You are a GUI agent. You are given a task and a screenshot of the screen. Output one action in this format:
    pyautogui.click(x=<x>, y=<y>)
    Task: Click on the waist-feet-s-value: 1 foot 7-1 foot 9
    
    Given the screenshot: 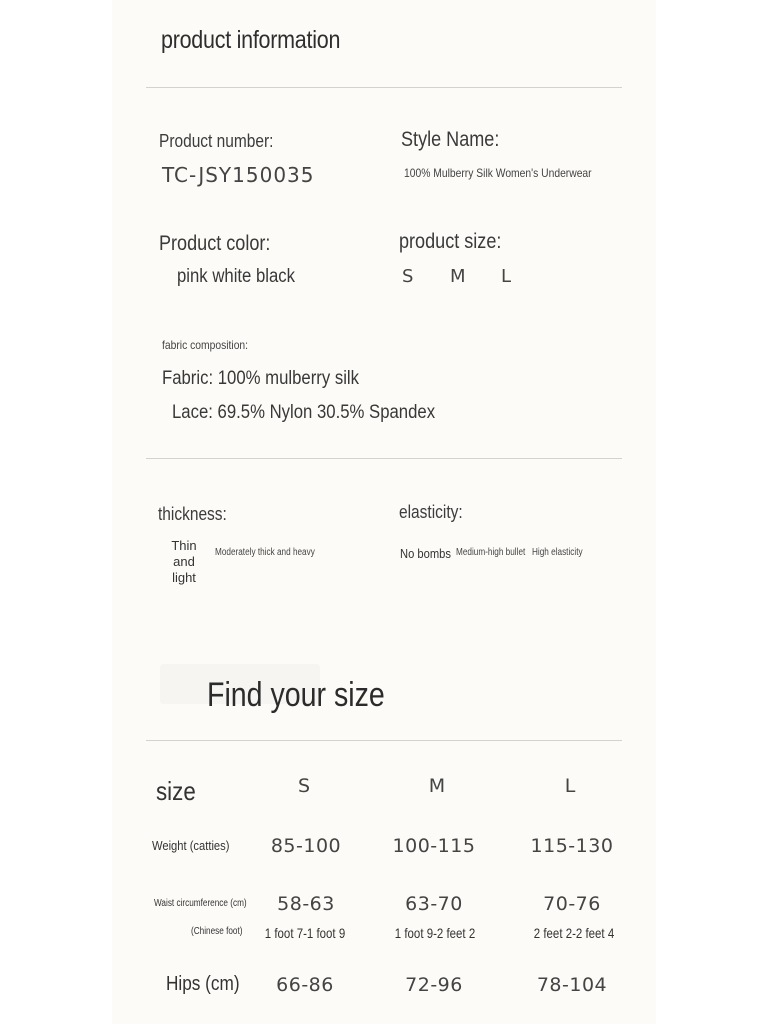 What is the action you would take?
    pyautogui.click(x=305, y=933)
    